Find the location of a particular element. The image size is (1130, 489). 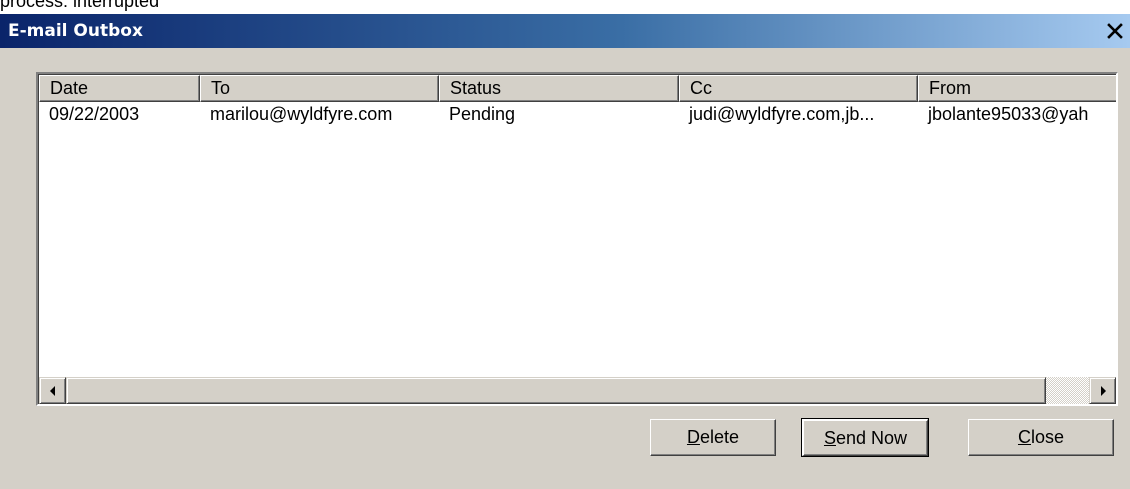

scroll-left-button is located at coordinates (52, 390).